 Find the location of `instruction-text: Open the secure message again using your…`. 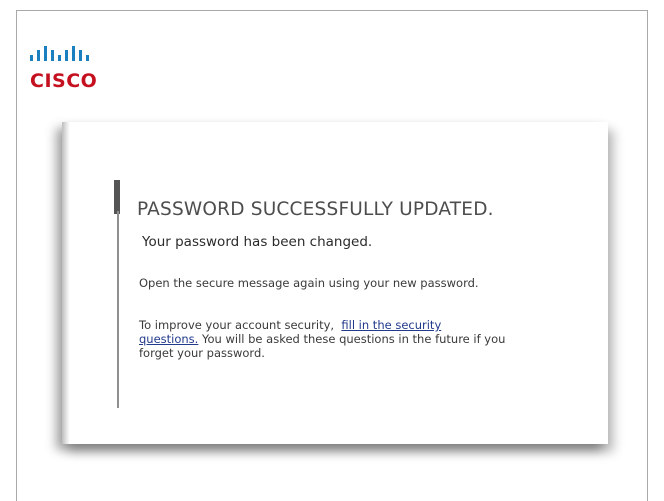

instruction-text: Open the secure message again using your… is located at coordinates (309, 283).